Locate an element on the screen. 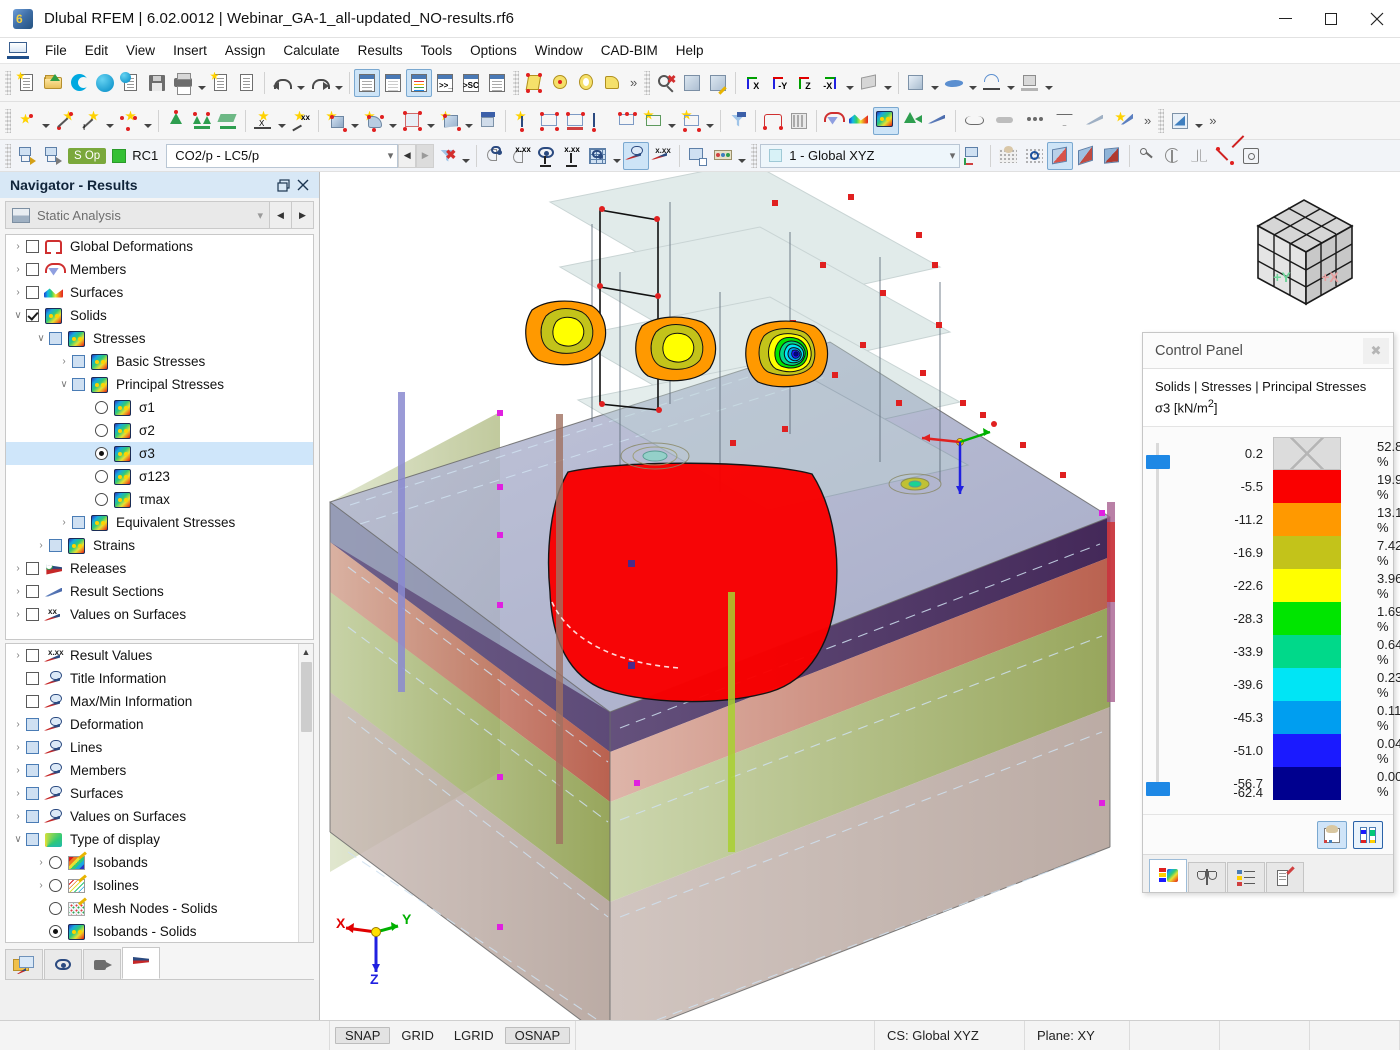 The image size is (1400, 1050). cs-grip is located at coordinates (754, 155).